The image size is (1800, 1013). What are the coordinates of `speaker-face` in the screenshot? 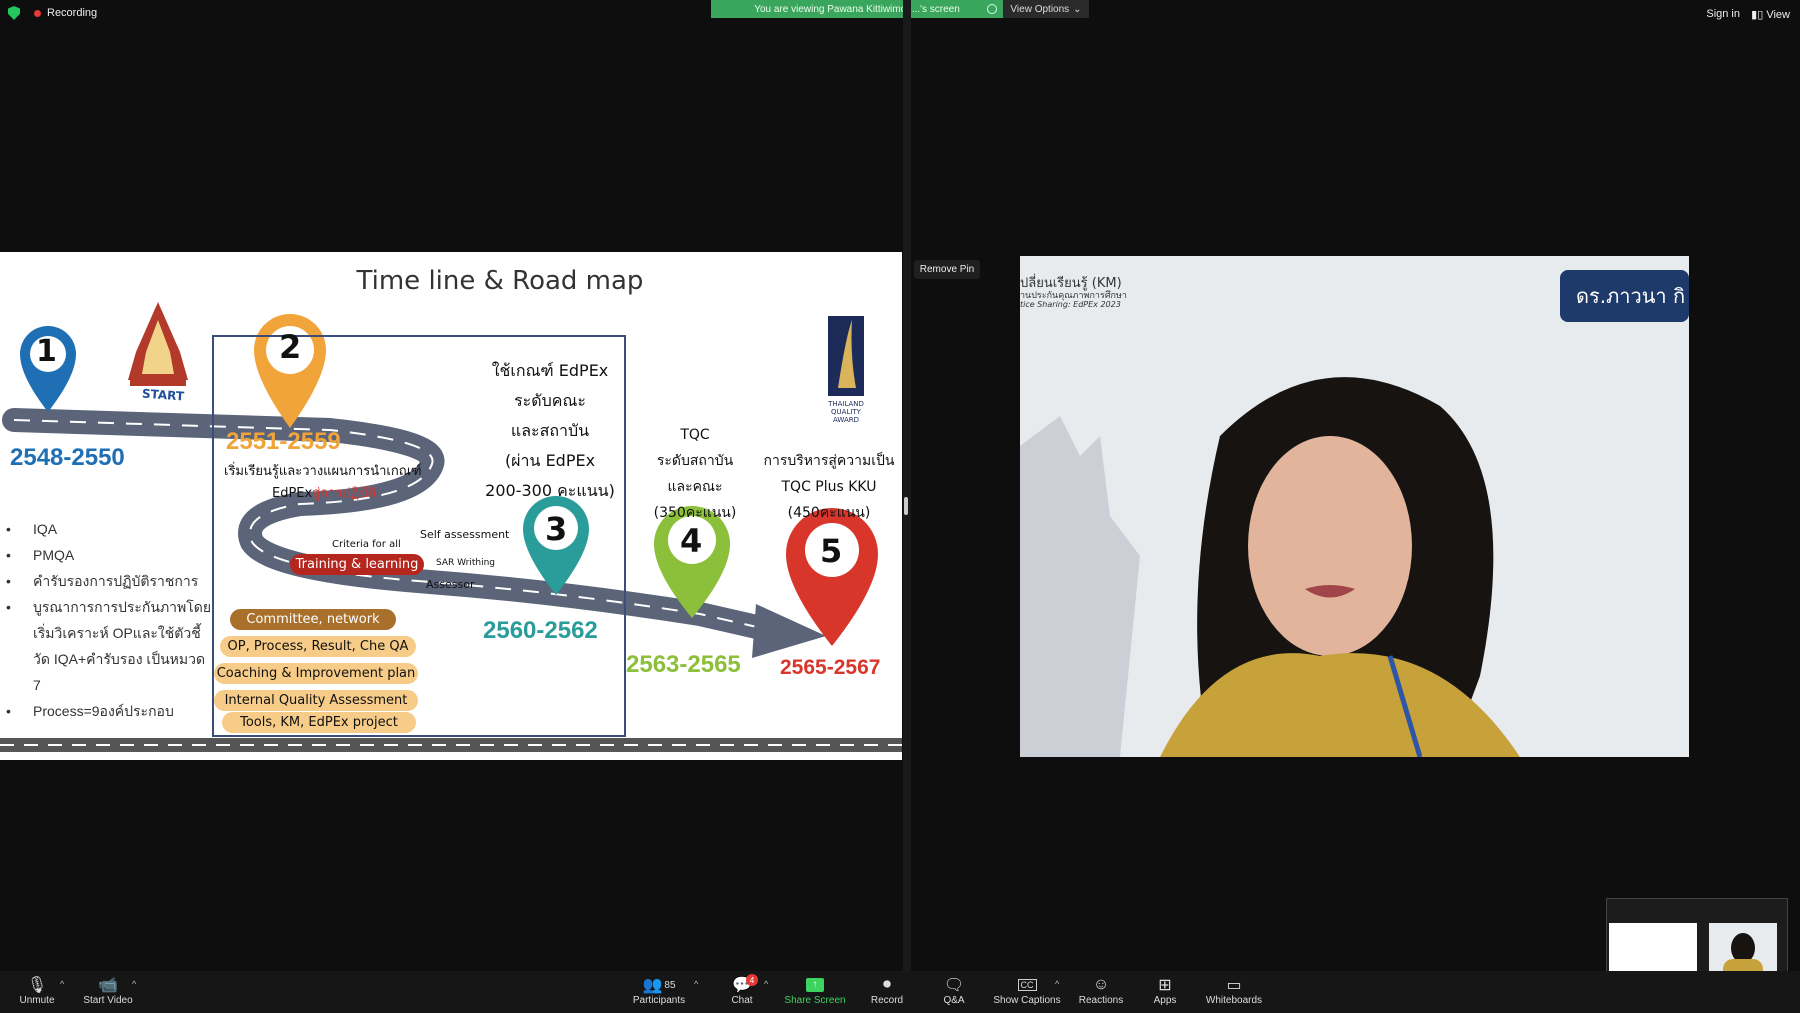 It's located at (1330, 546).